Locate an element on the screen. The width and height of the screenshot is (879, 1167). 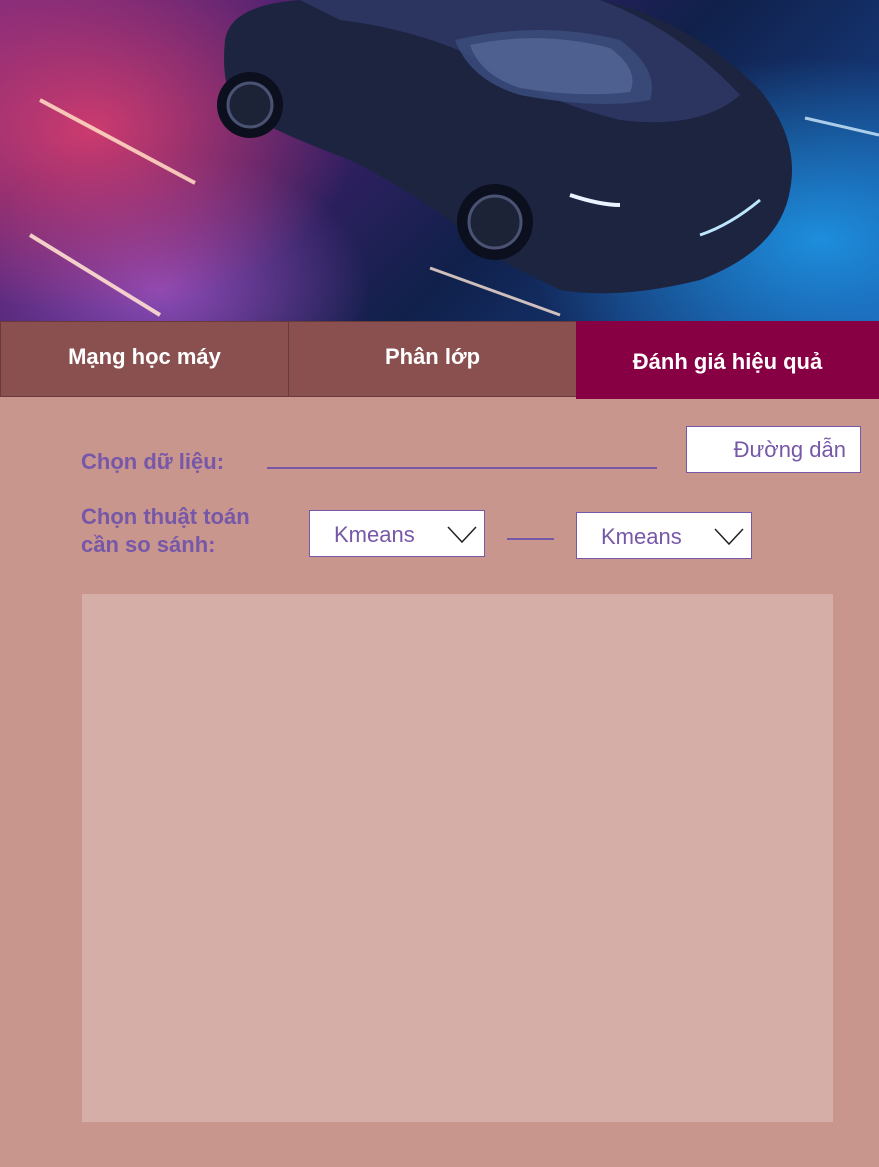
tab-bar: Mạng học máy Phân lớp Đánh giá hiệu quả is located at coordinates (439, 360).